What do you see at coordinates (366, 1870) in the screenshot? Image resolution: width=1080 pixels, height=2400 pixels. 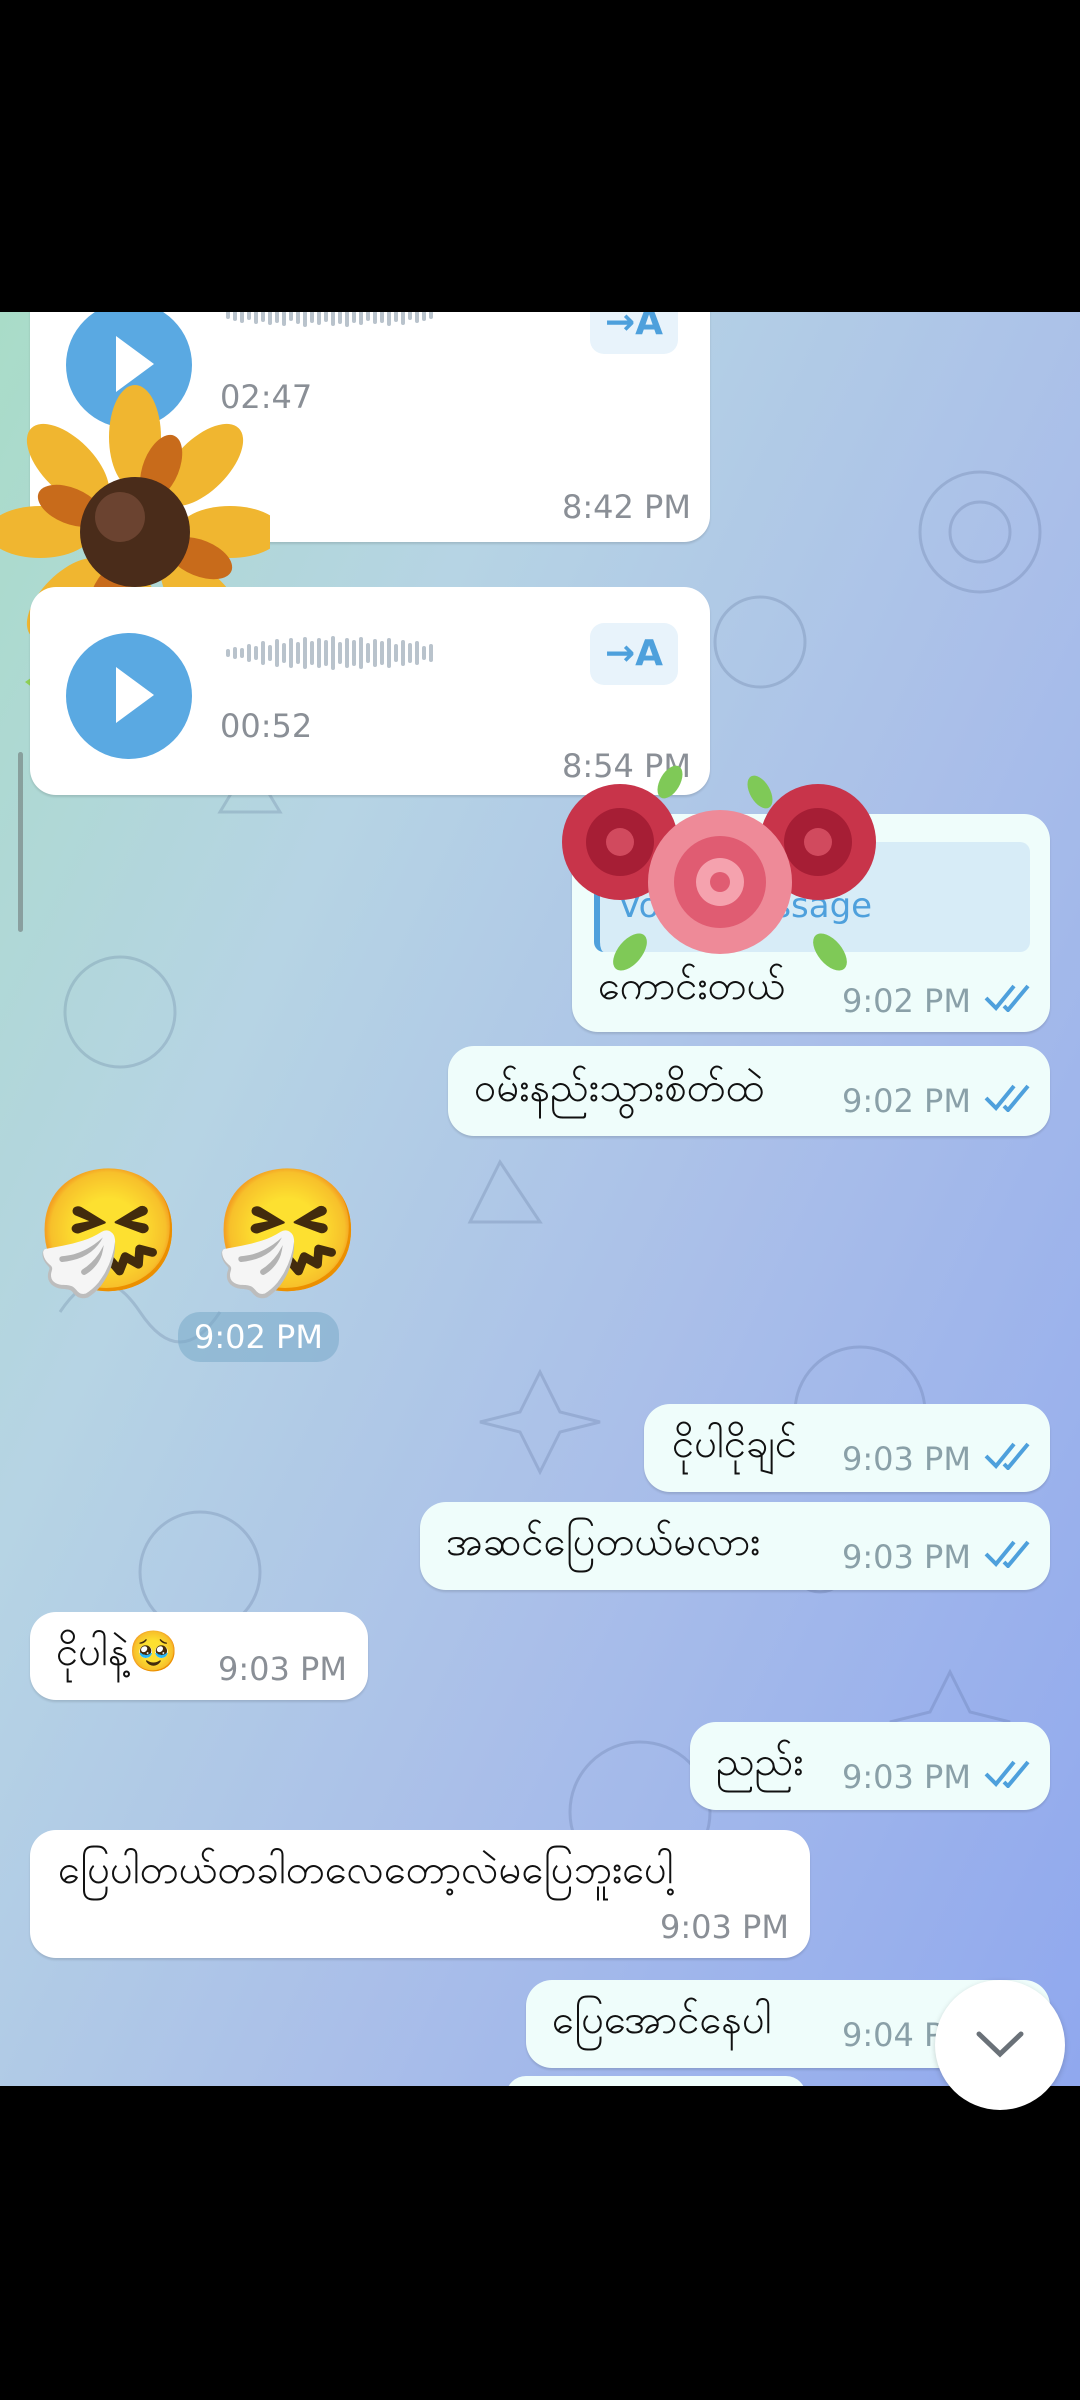 I see `message-text: ပြေပါတယ်တခါတလေတော့လဲမပြေဘူးပေါ့` at bounding box center [366, 1870].